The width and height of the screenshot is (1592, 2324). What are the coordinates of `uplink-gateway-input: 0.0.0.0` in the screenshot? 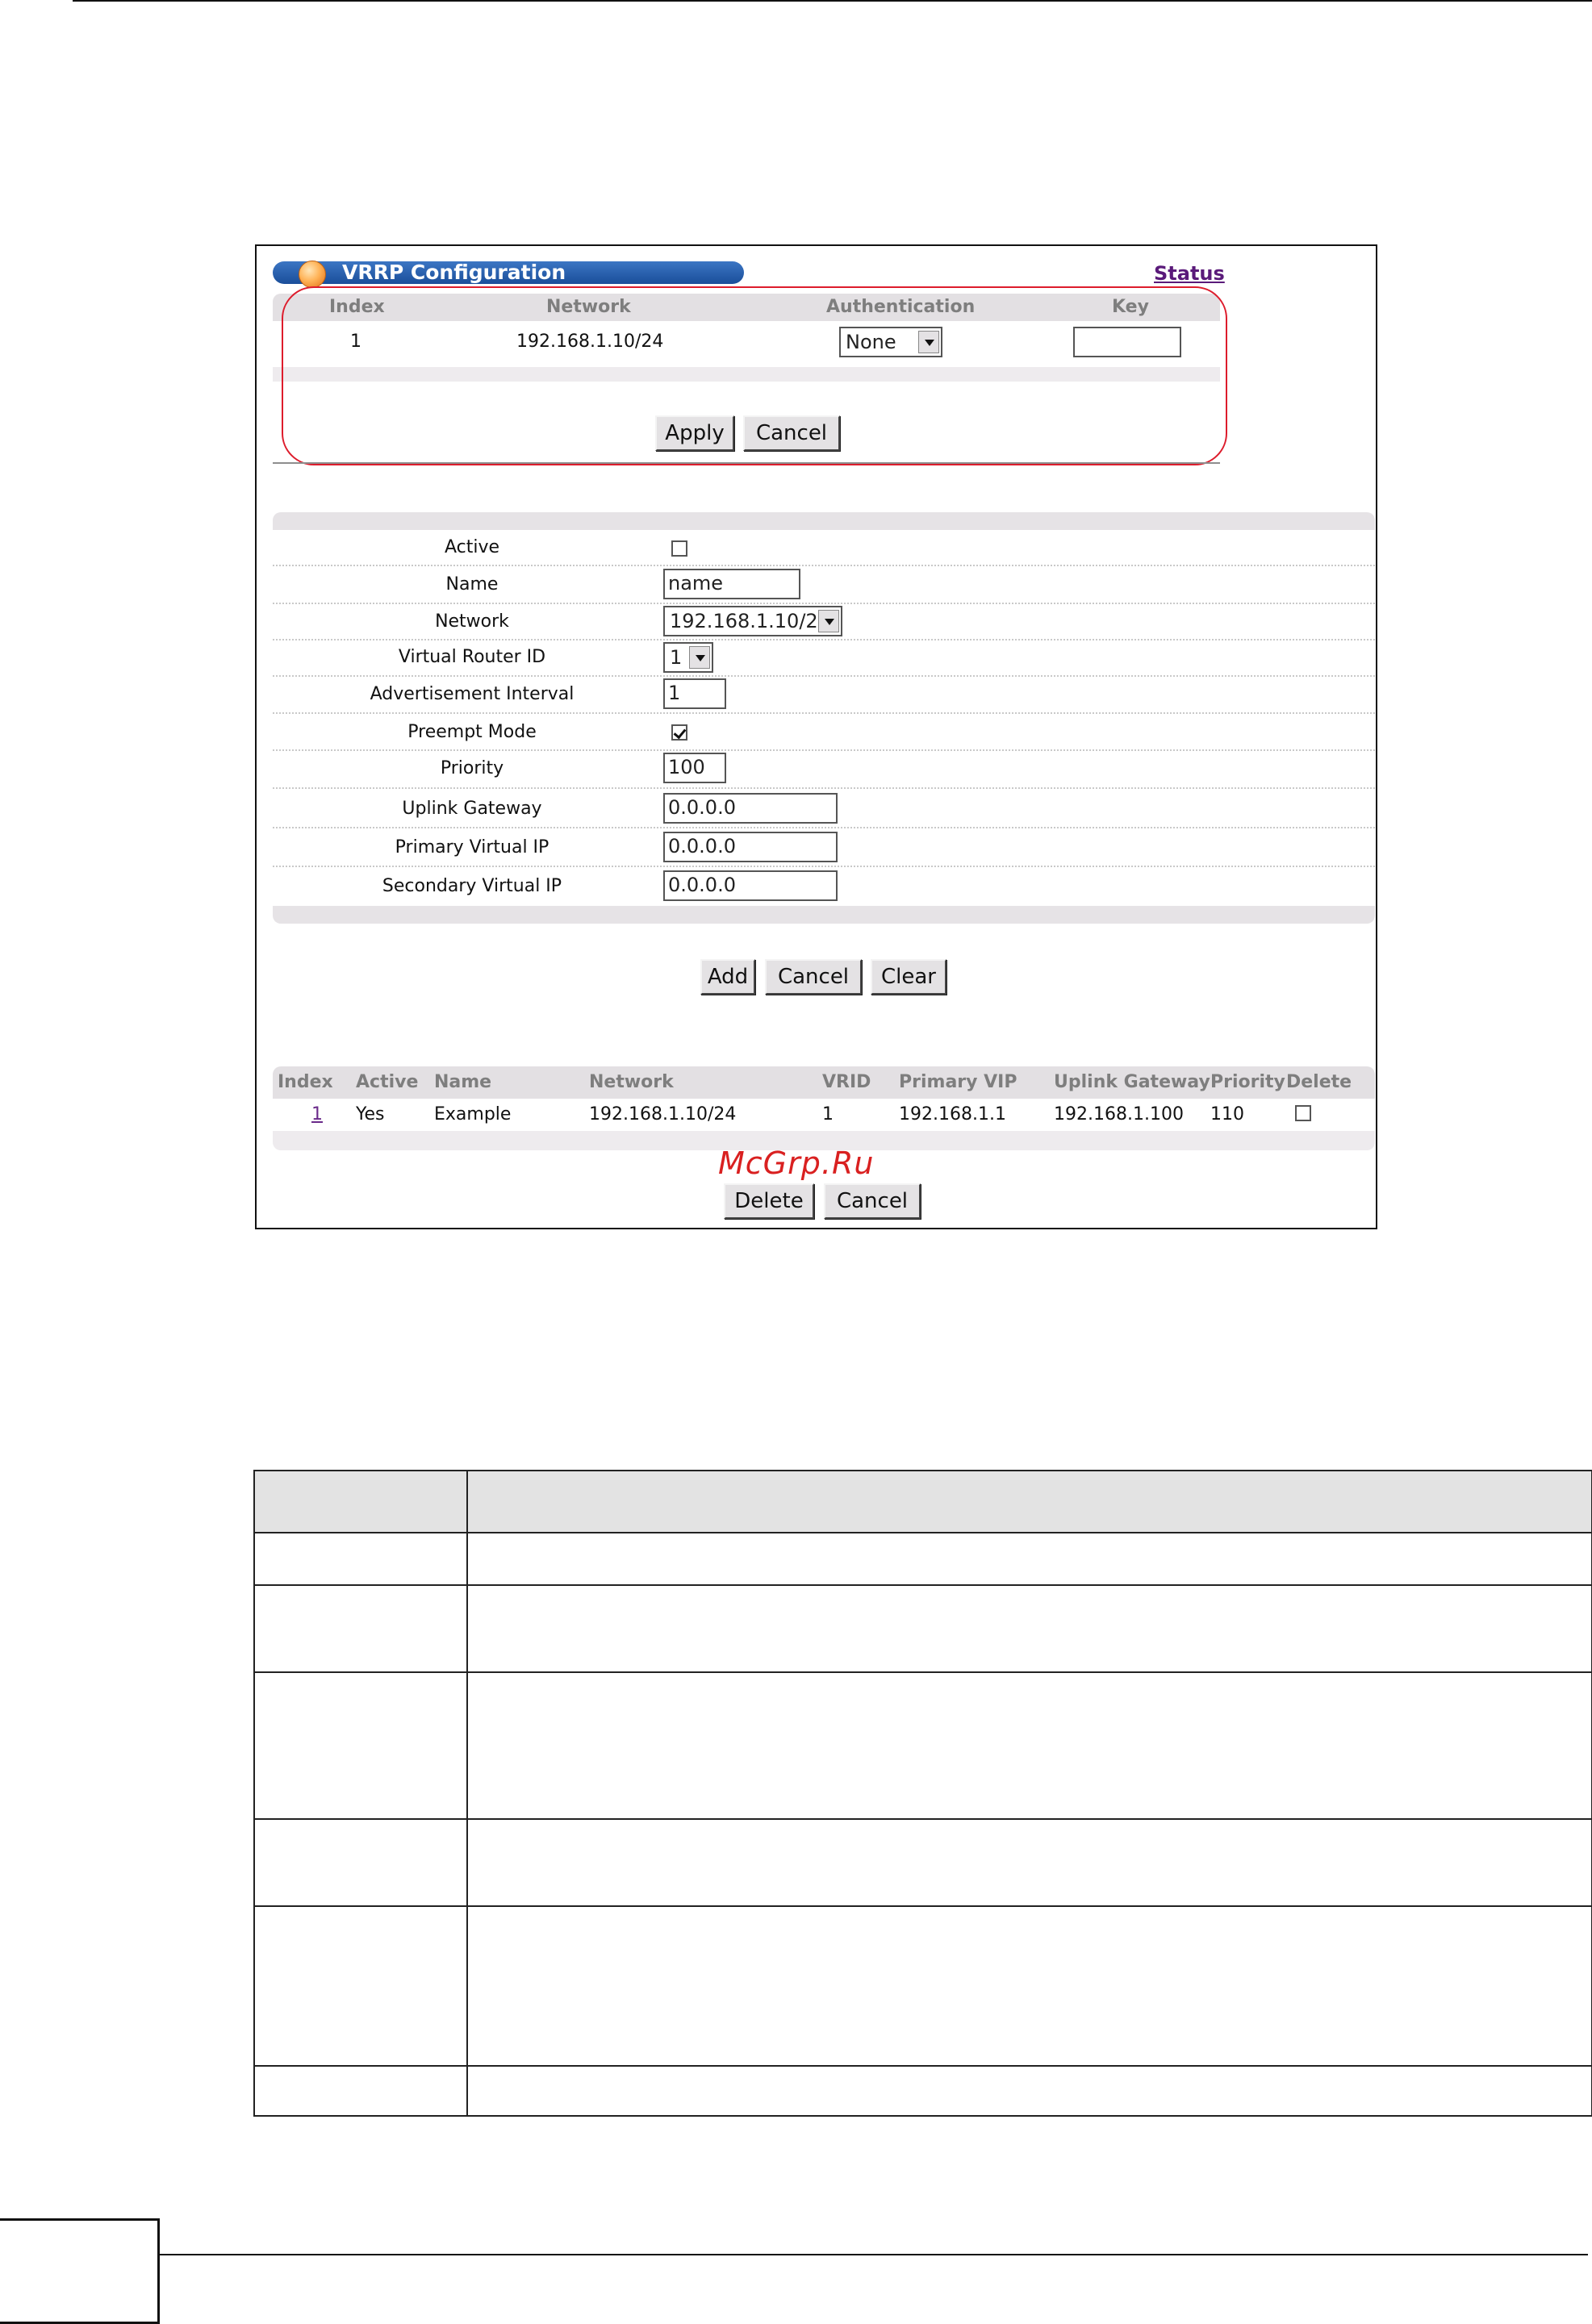 It's located at (750, 808).